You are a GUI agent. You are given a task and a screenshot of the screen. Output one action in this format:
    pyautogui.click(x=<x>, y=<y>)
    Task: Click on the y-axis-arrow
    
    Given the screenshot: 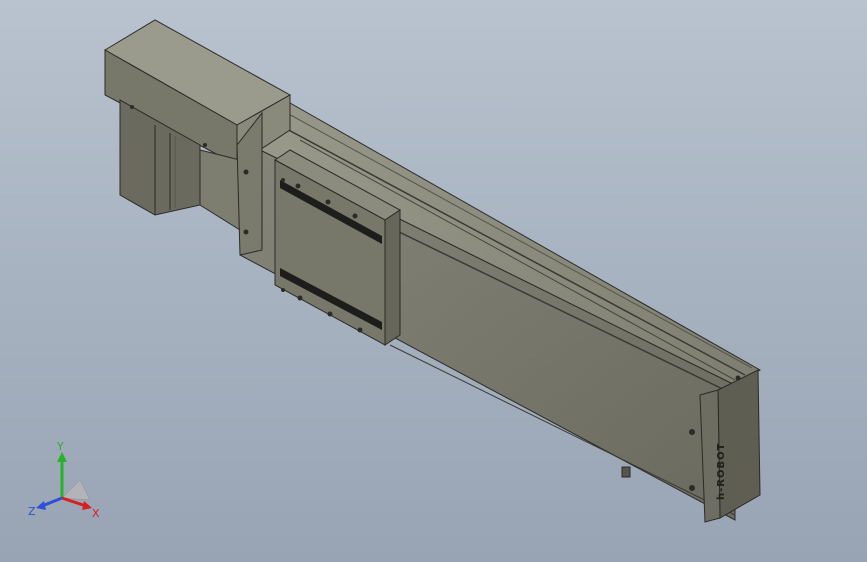 What is the action you would take?
    pyautogui.click(x=62, y=457)
    